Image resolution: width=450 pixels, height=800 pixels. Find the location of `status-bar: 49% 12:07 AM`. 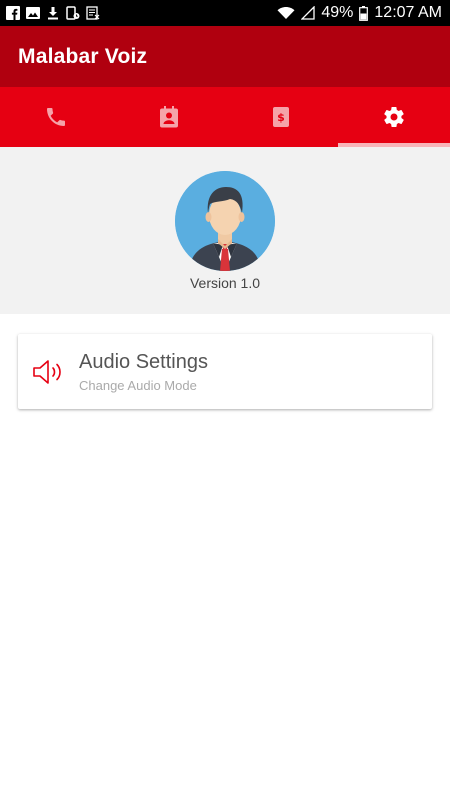

status-bar: 49% 12:07 AM is located at coordinates (225, 13).